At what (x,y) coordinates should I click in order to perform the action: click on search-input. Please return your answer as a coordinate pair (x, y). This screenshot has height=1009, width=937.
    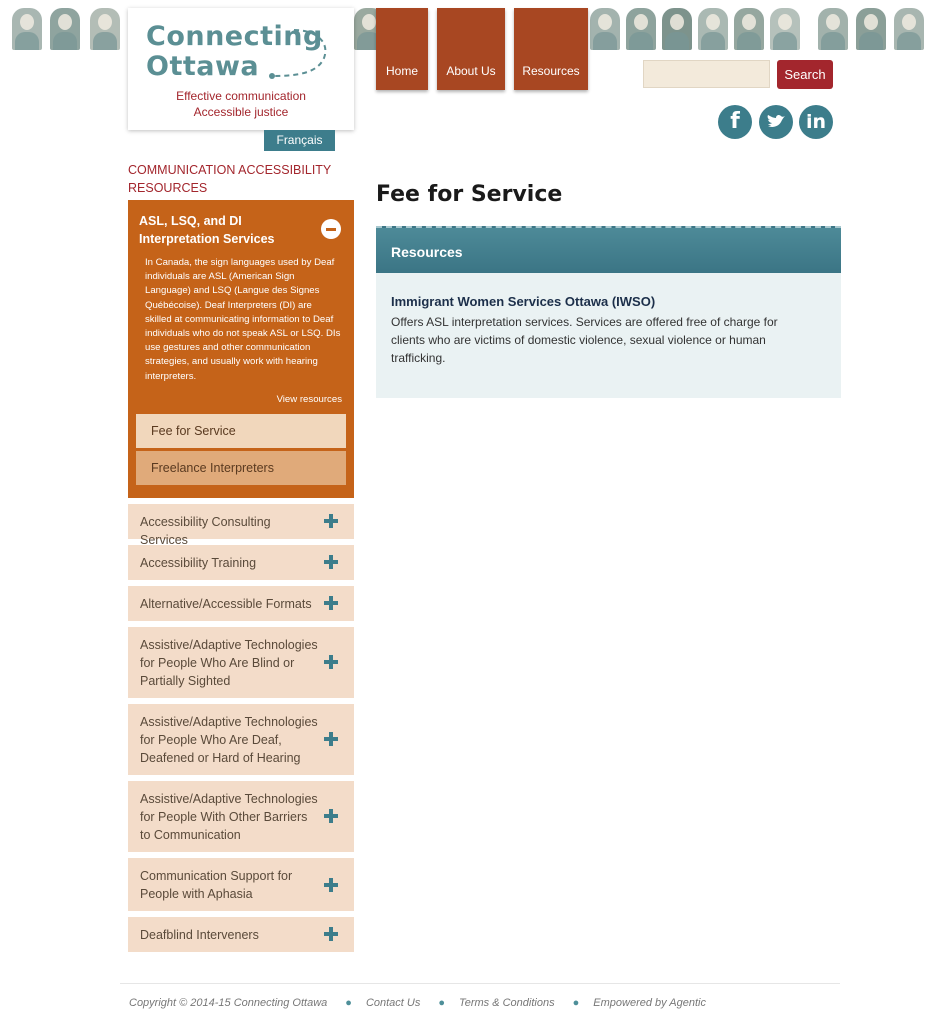
    Looking at the image, I should click on (706, 74).